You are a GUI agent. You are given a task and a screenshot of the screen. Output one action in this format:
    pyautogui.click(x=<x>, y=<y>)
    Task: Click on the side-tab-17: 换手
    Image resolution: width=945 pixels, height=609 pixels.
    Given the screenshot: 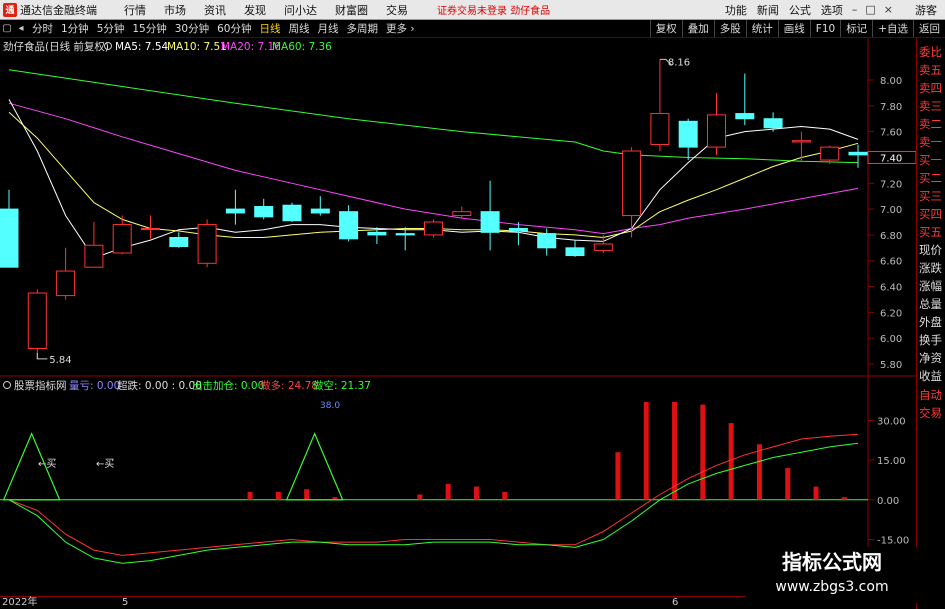 What is the action you would take?
    pyautogui.click(x=932, y=340)
    